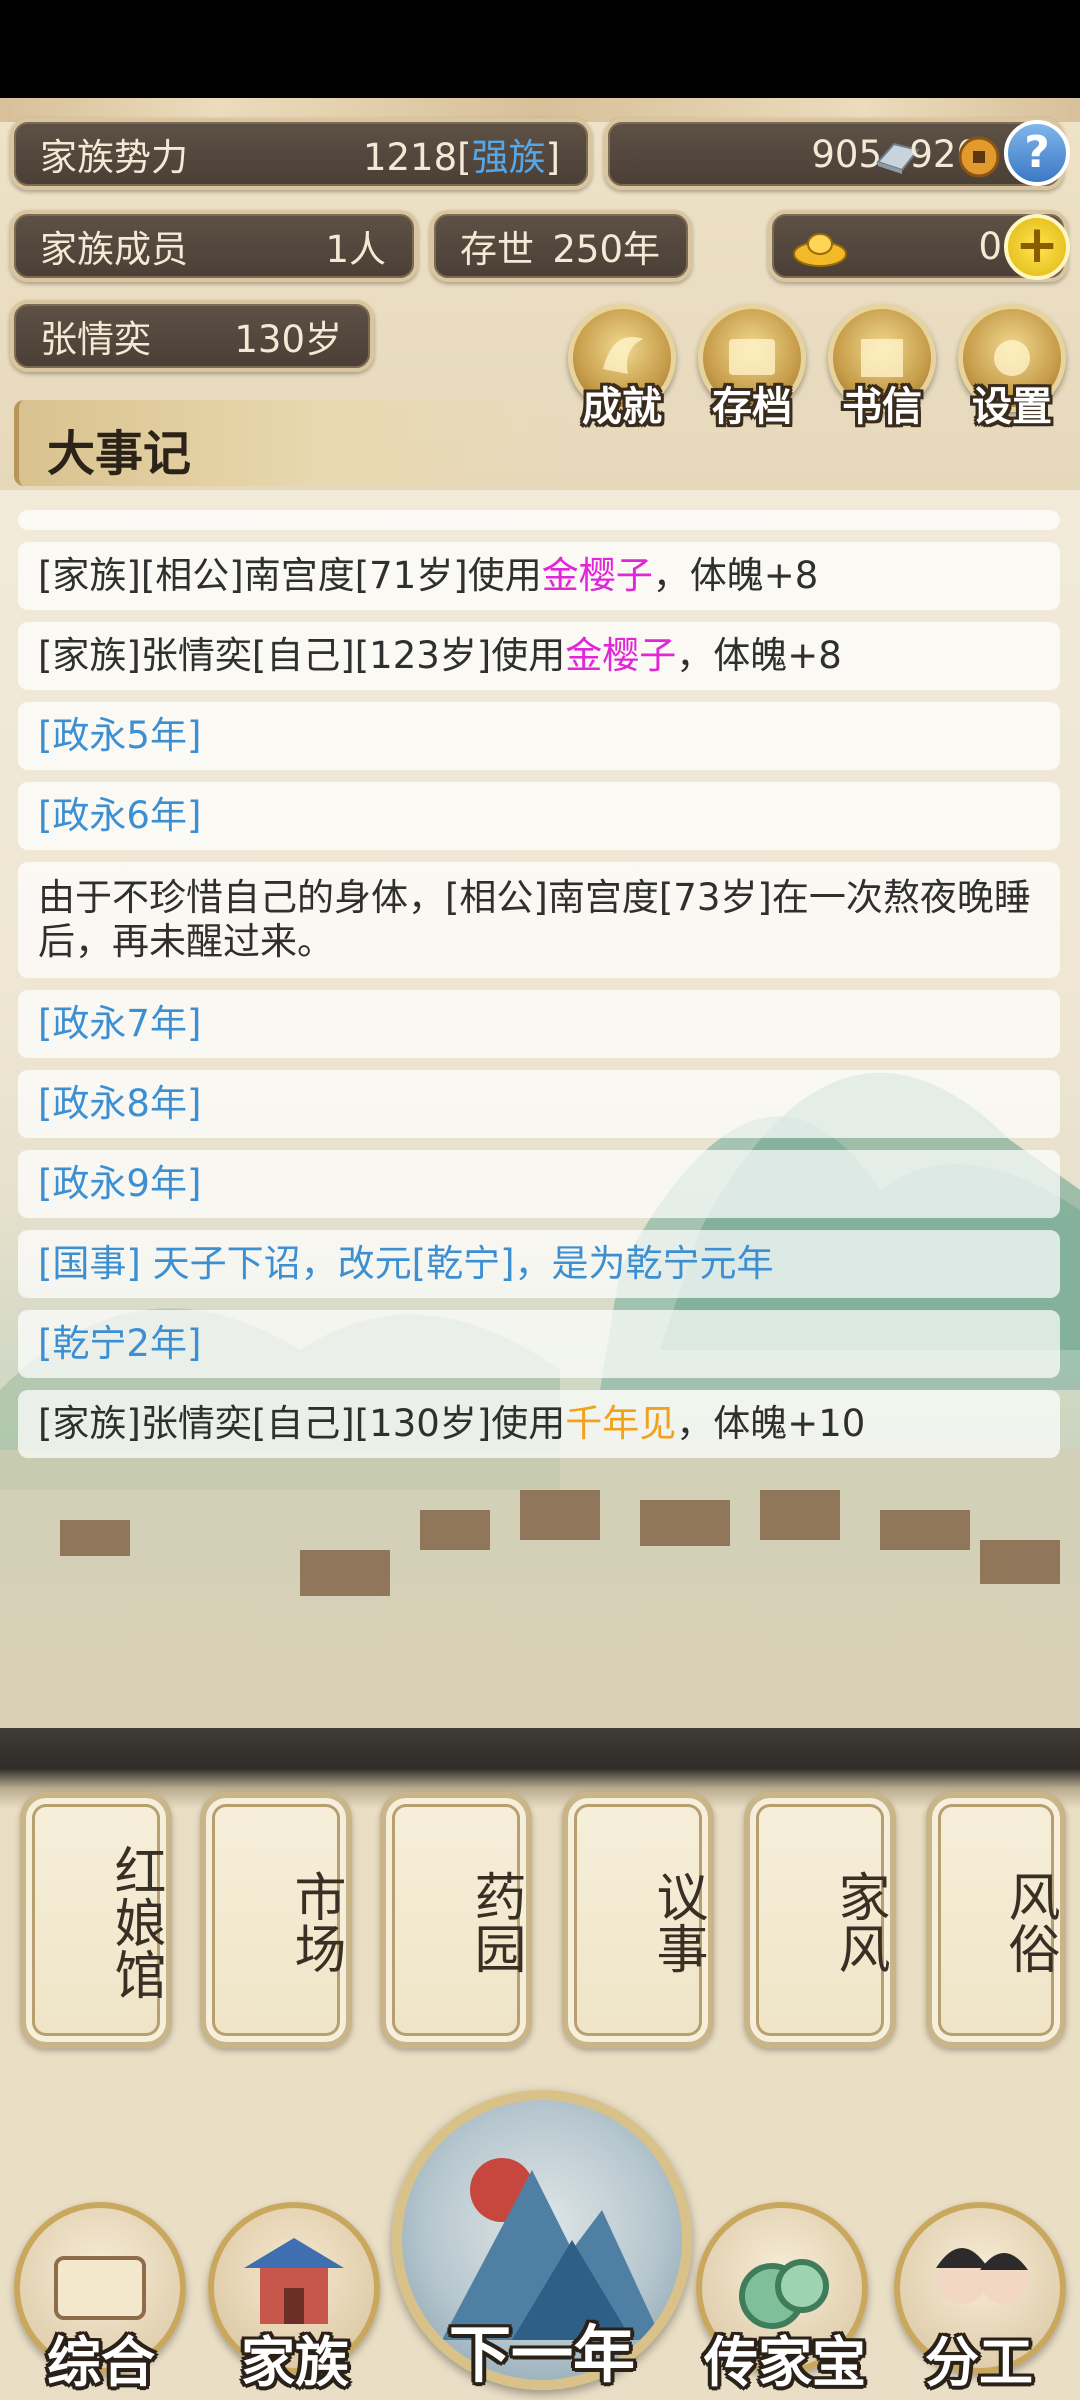  Describe the element at coordinates (820, 251) in the screenshot. I see `gold-ingot-icon` at that location.